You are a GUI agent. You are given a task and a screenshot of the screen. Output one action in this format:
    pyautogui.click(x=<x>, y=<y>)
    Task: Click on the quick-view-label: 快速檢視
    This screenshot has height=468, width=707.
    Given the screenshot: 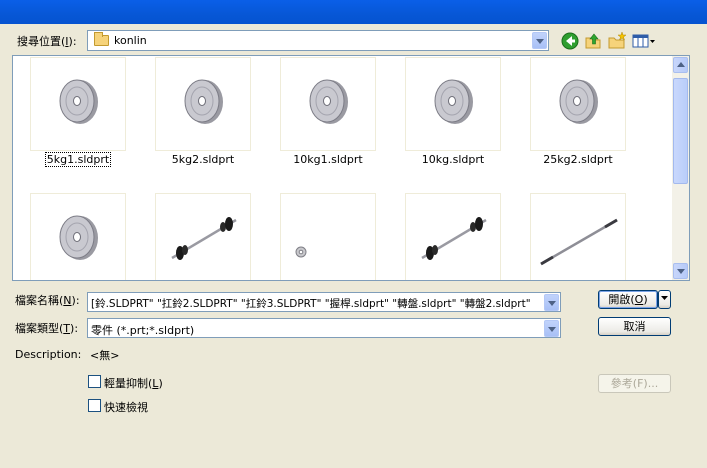 What is the action you would take?
    pyautogui.click(x=126, y=407)
    